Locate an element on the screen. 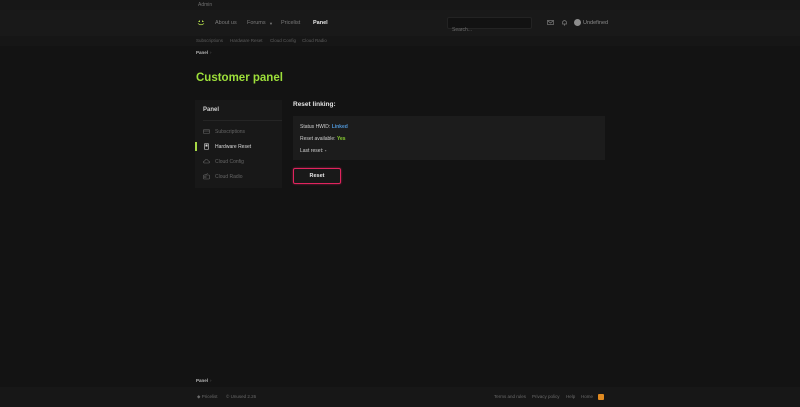  copyright-icon: © is located at coordinates (228, 396).